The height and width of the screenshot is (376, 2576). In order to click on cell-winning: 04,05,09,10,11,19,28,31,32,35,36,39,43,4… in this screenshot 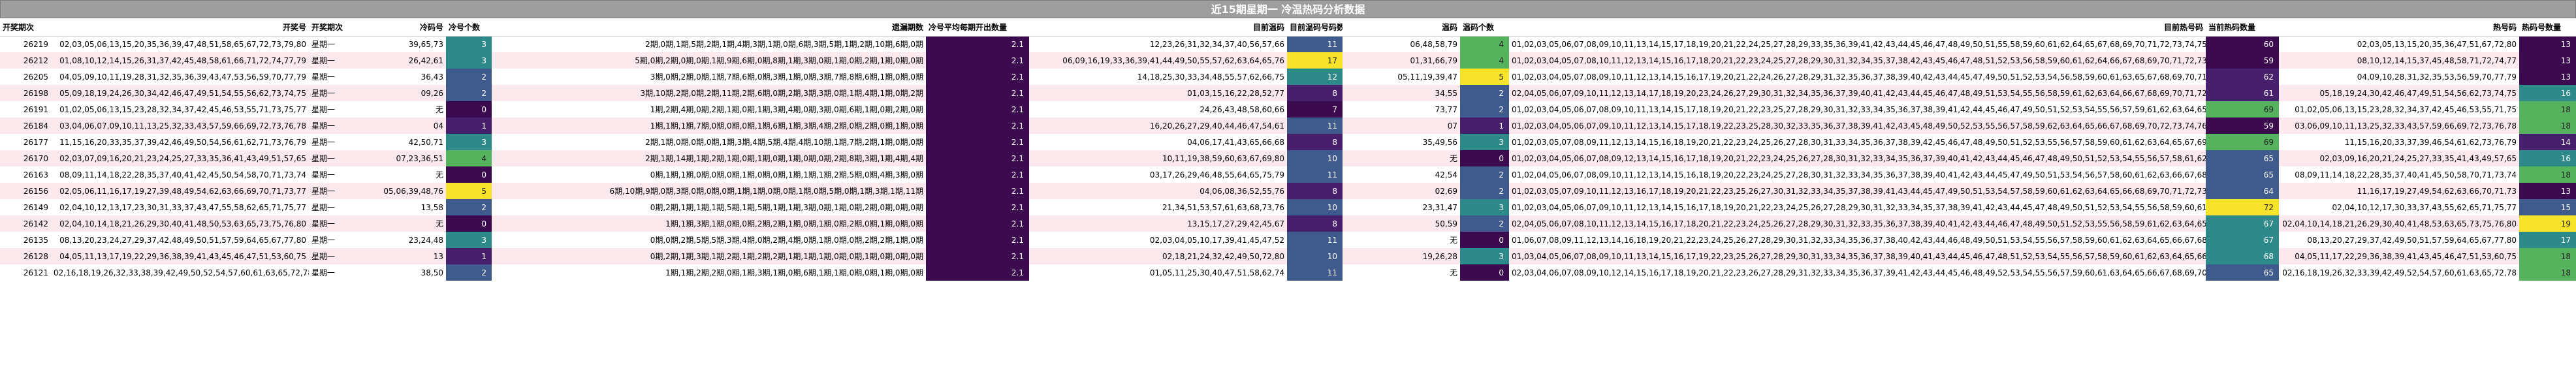, I will do `click(180, 77)`.